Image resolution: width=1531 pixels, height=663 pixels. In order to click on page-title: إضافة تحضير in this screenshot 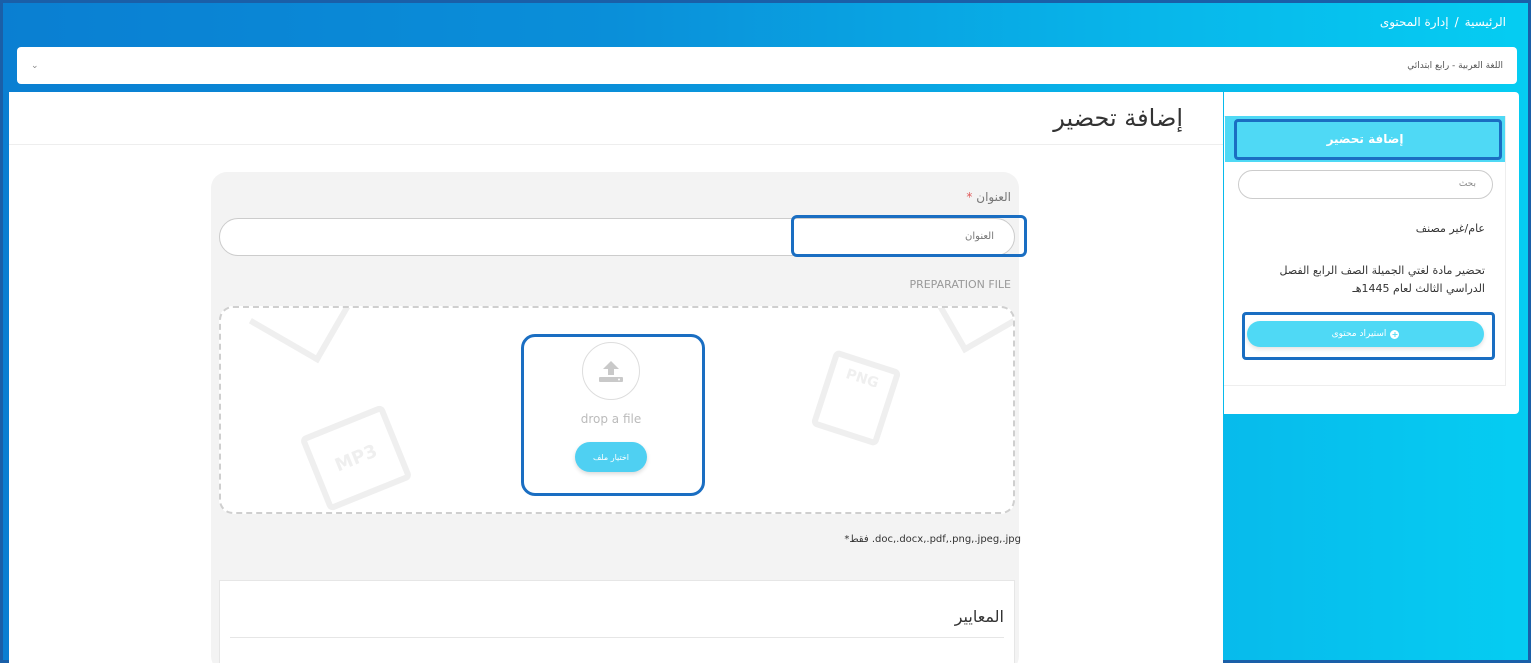, I will do `click(1118, 118)`.